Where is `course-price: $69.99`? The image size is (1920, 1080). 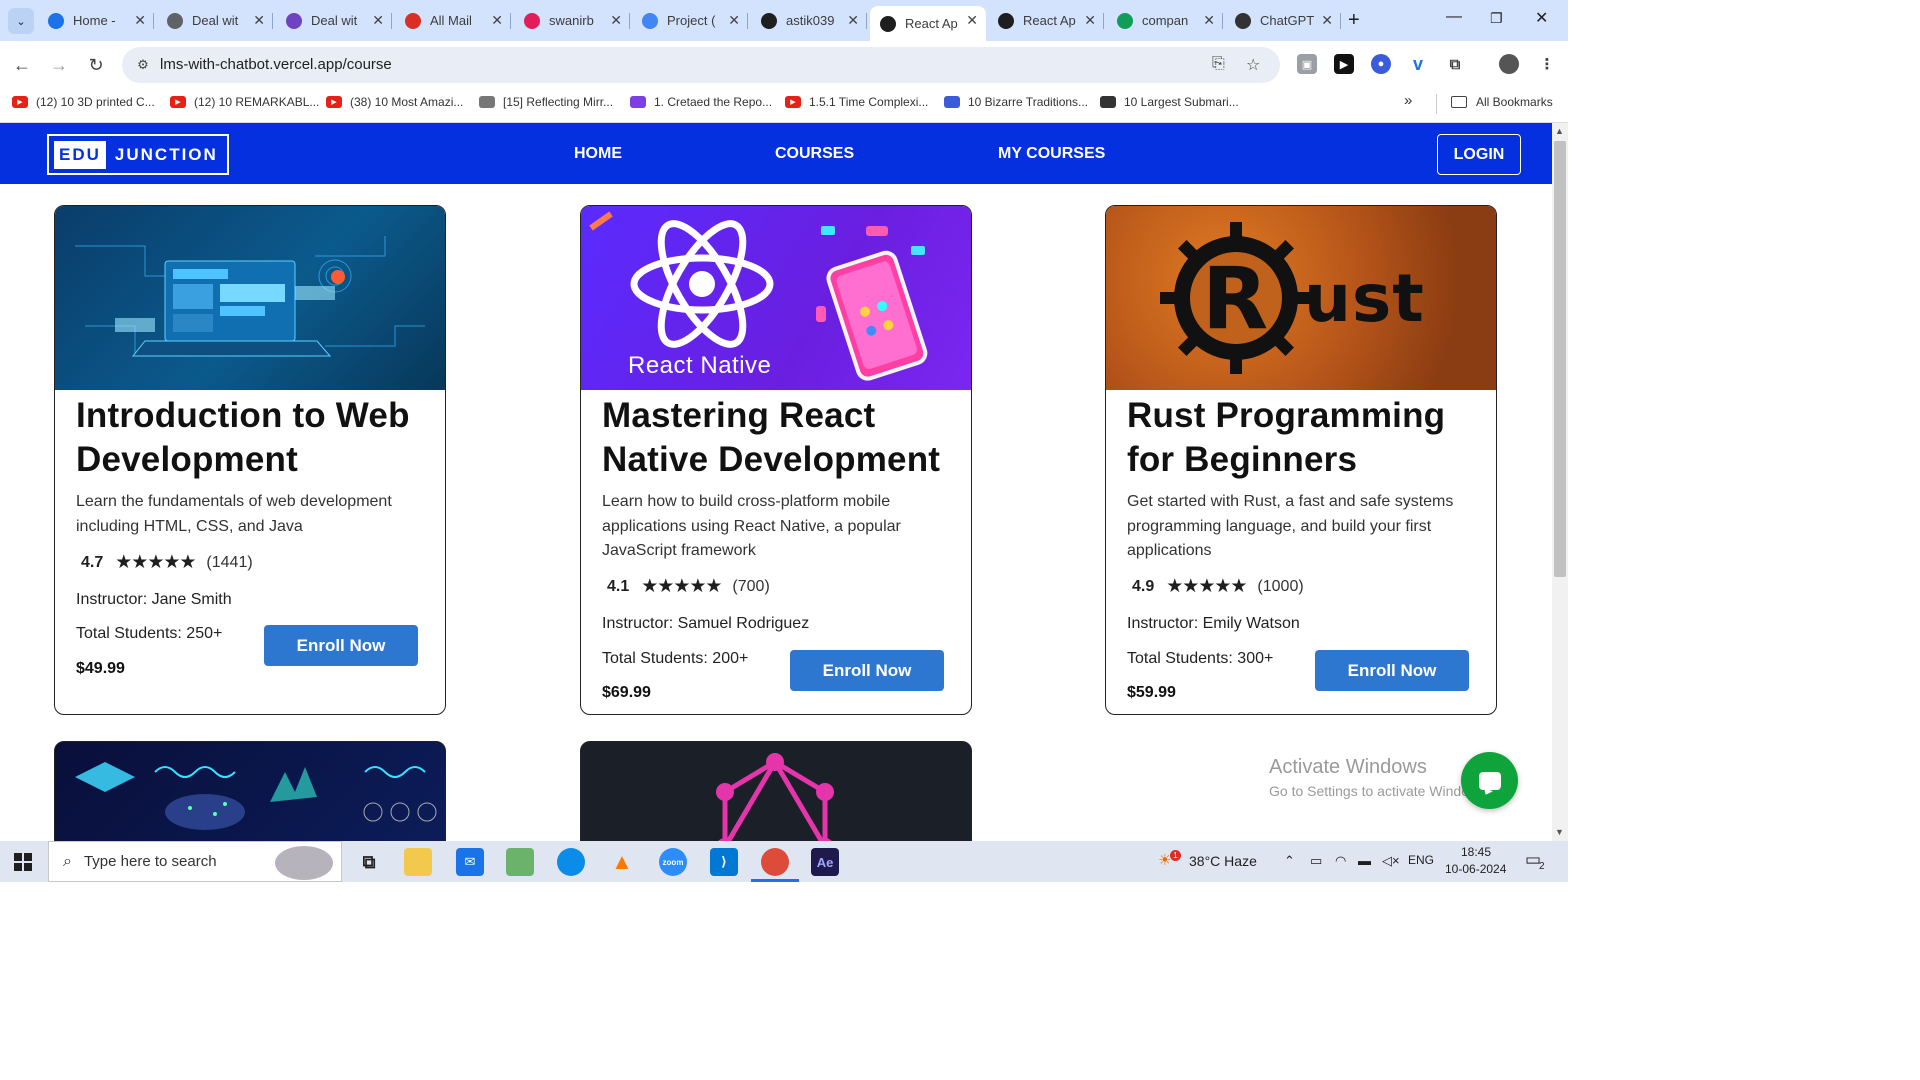 course-price: $69.99 is located at coordinates (626, 692).